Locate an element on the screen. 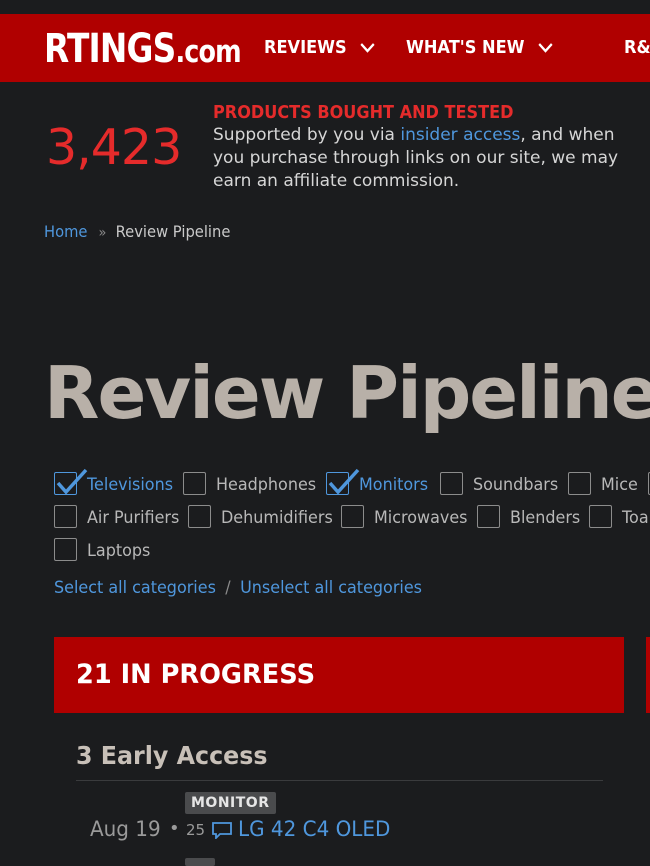  category-label: Soundbars is located at coordinates (516, 485).